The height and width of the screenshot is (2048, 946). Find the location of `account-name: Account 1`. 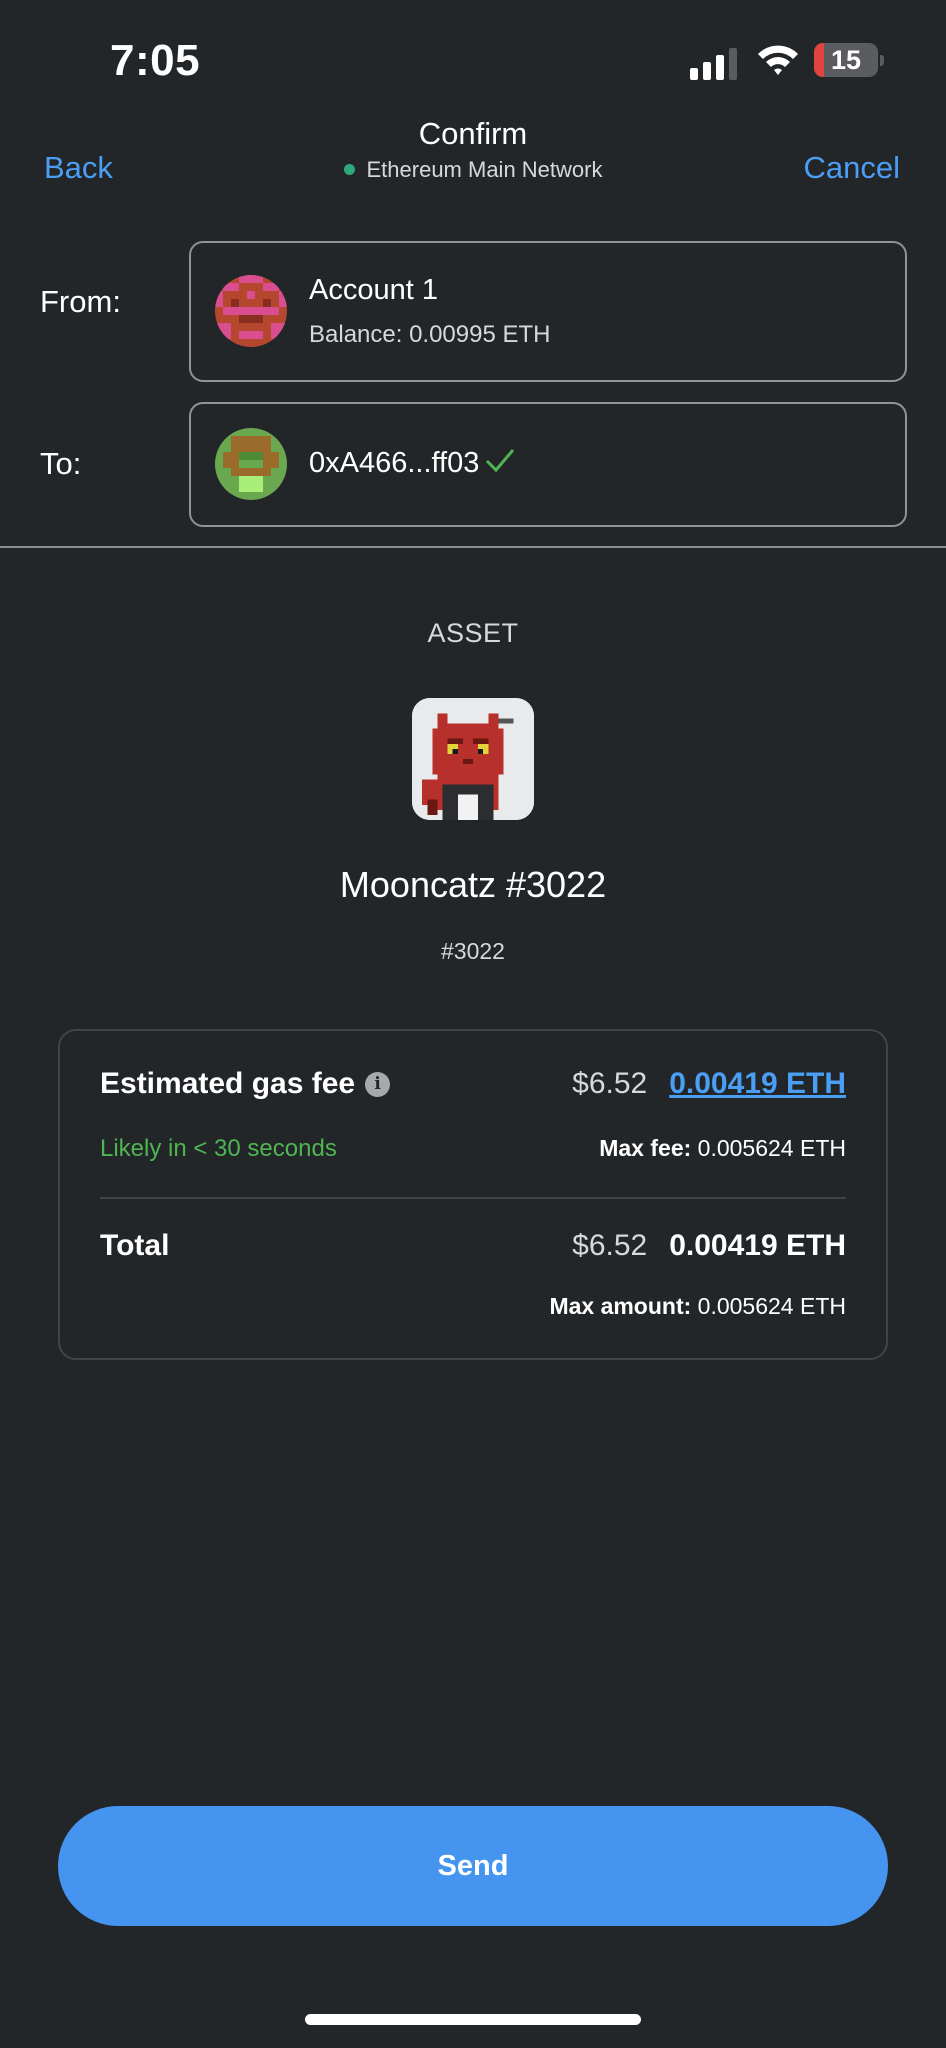

account-name: Account 1 is located at coordinates (373, 290).